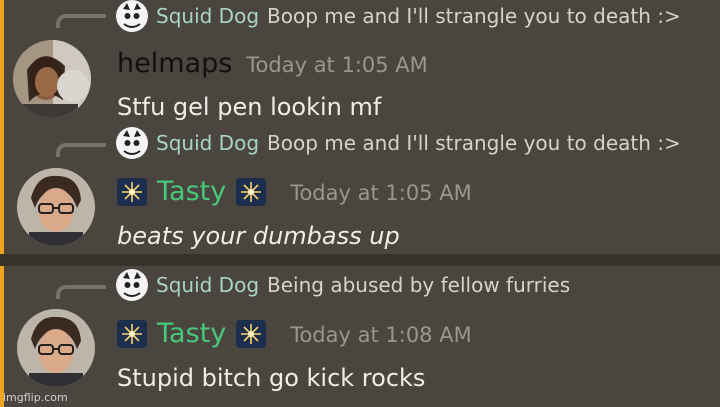 This screenshot has width=720, height=407. I want to click on message-body: beats your dumbass up, so click(258, 236).